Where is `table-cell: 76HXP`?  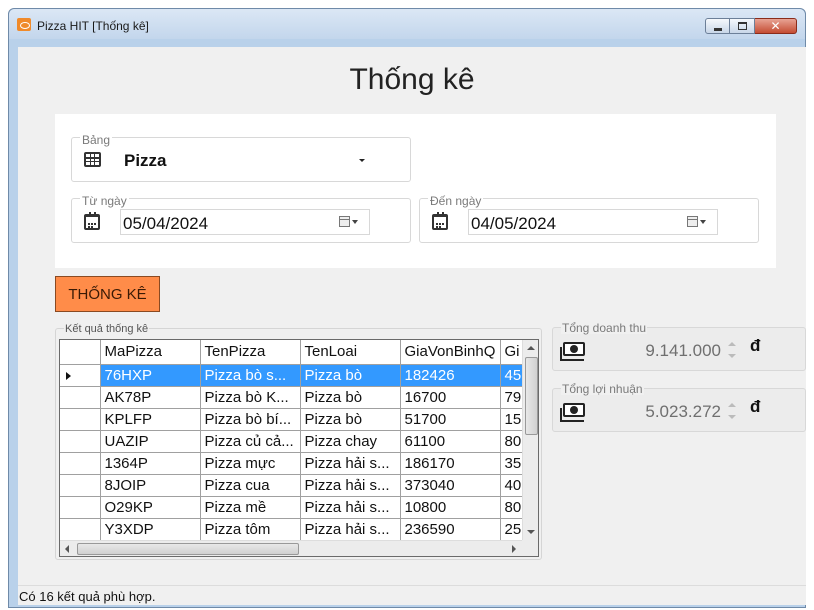 table-cell: 76HXP is located at coordinates (150, 375).